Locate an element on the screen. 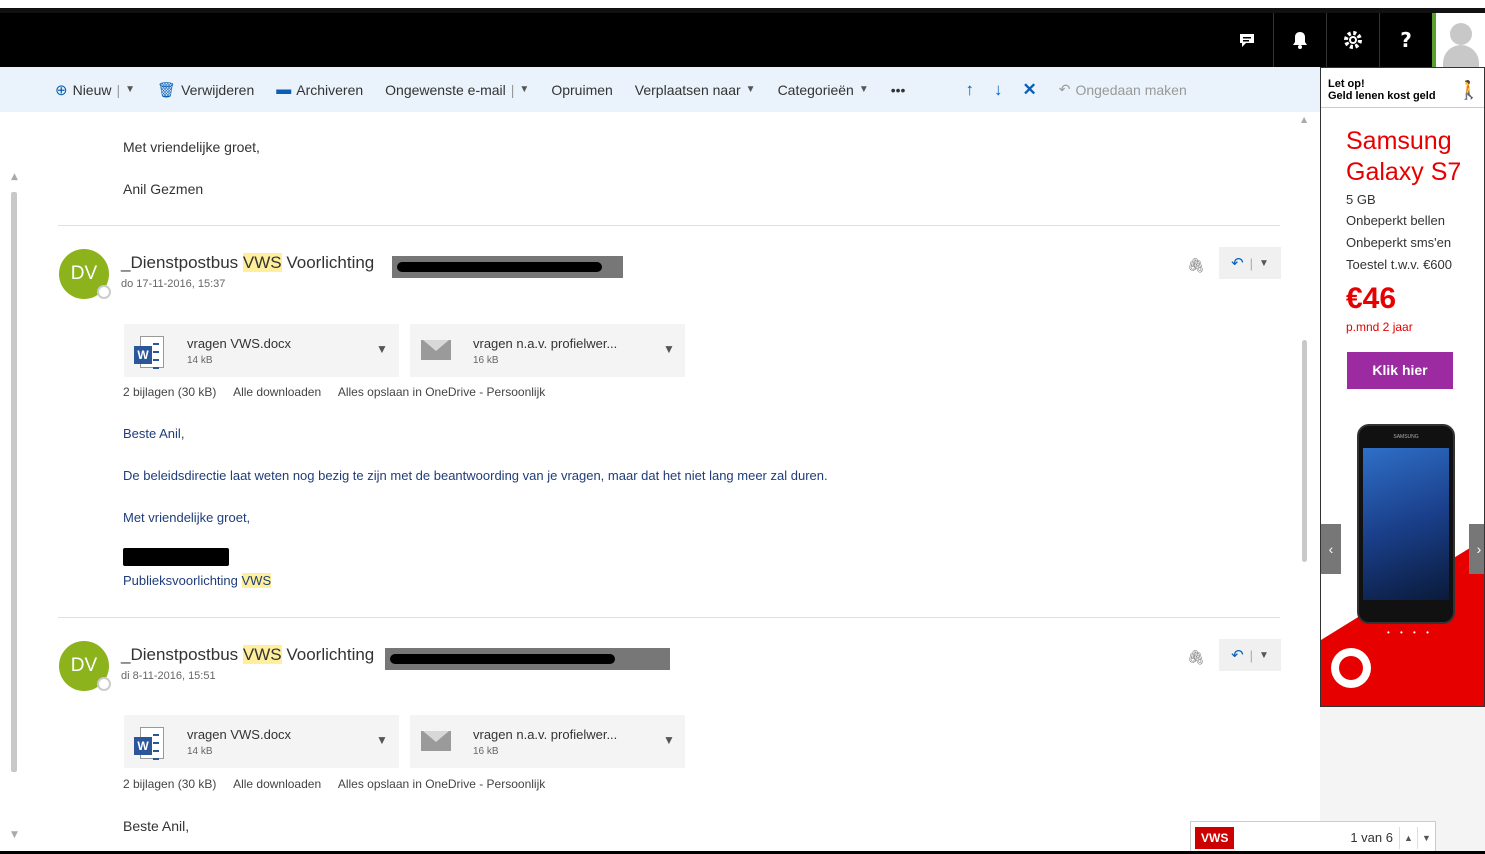 Image resolution: width=1485 pixels, height=854 pixels. ad-title-line2: Galaxy S7 is located at coordinates (1404, 172).